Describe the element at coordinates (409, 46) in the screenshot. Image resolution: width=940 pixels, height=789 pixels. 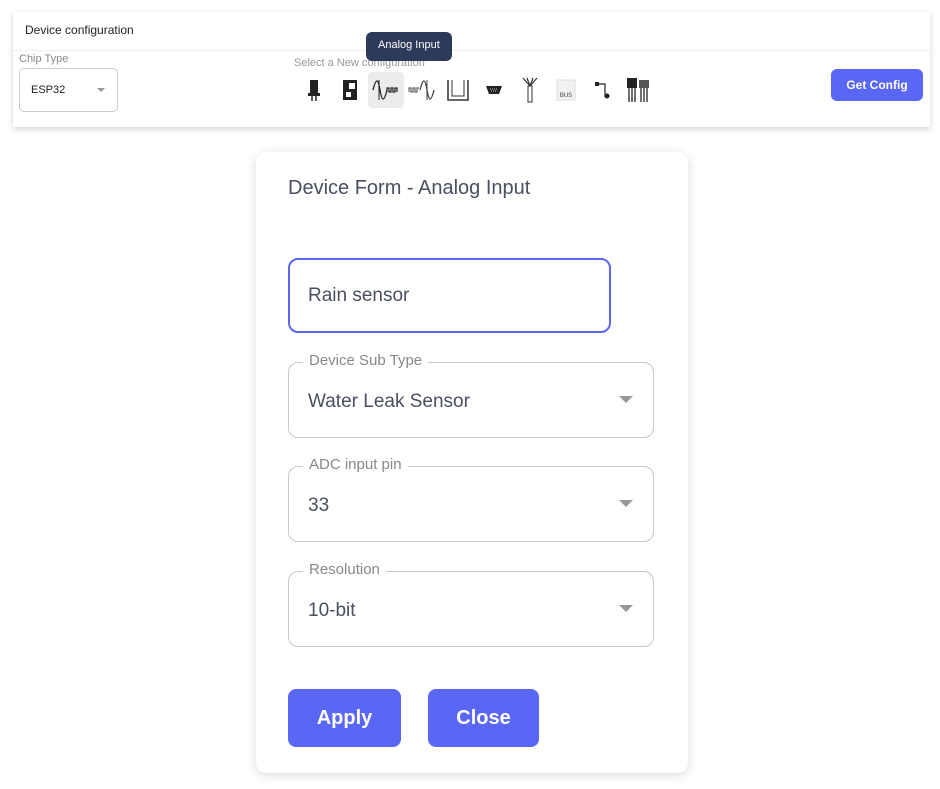
I see `tooltip: Analog Input` at that location.